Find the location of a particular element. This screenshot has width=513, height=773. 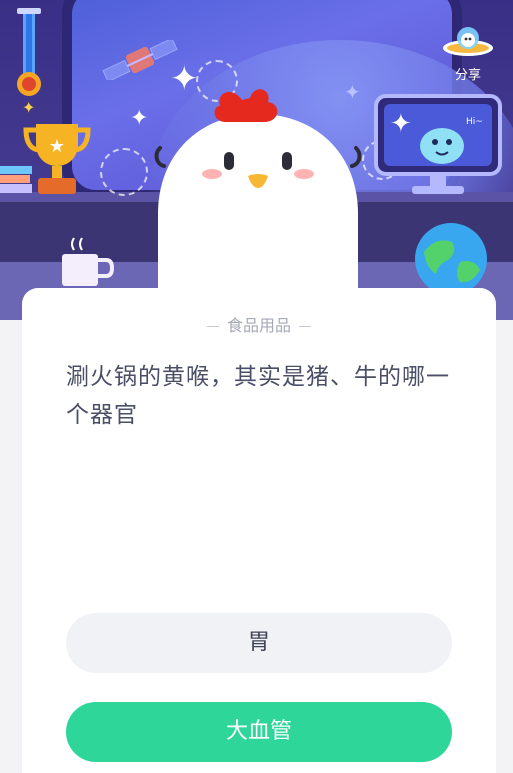

category-label: 食品用品 is located at coordinates (258, 325).